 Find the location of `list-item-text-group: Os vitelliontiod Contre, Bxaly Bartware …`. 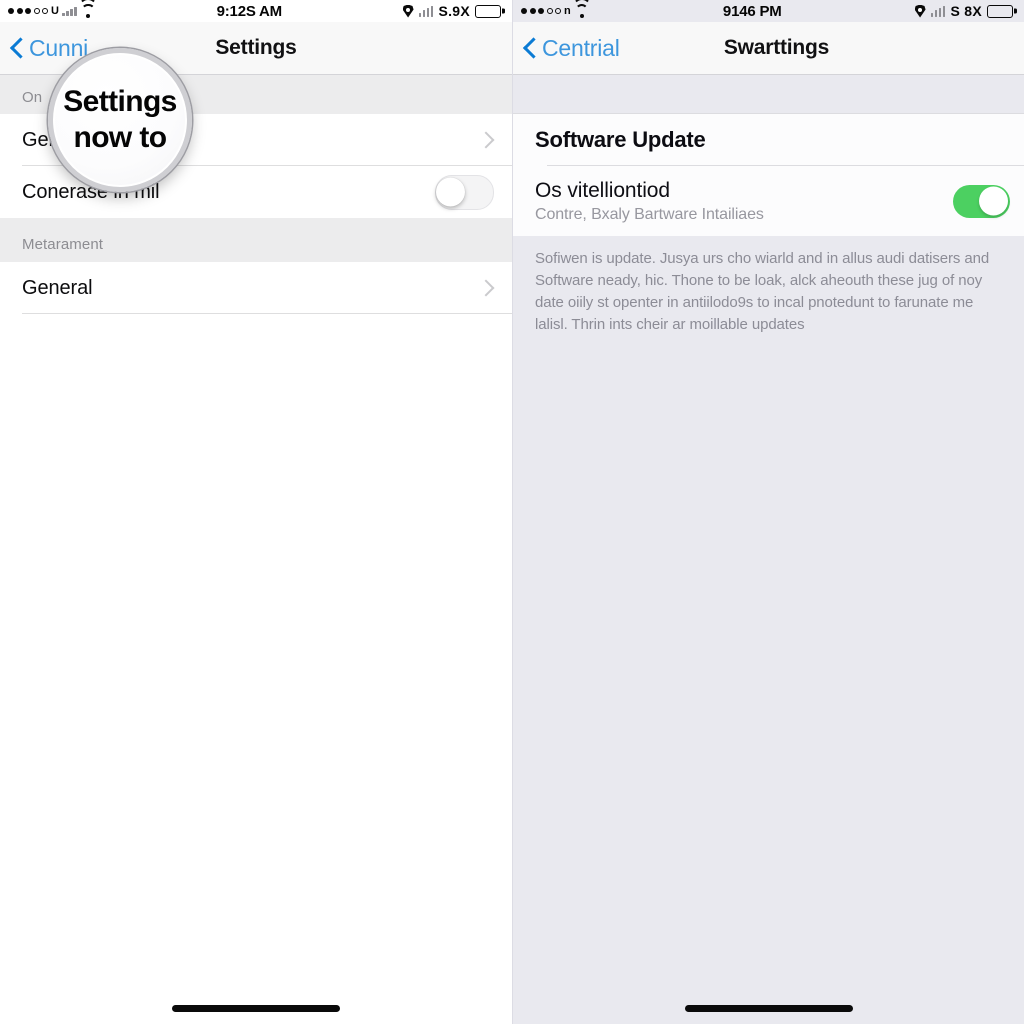

list-item-text-group: Os vitelliontiod Contre, Bxaly Bartware … is located at coordinates (744, 201).